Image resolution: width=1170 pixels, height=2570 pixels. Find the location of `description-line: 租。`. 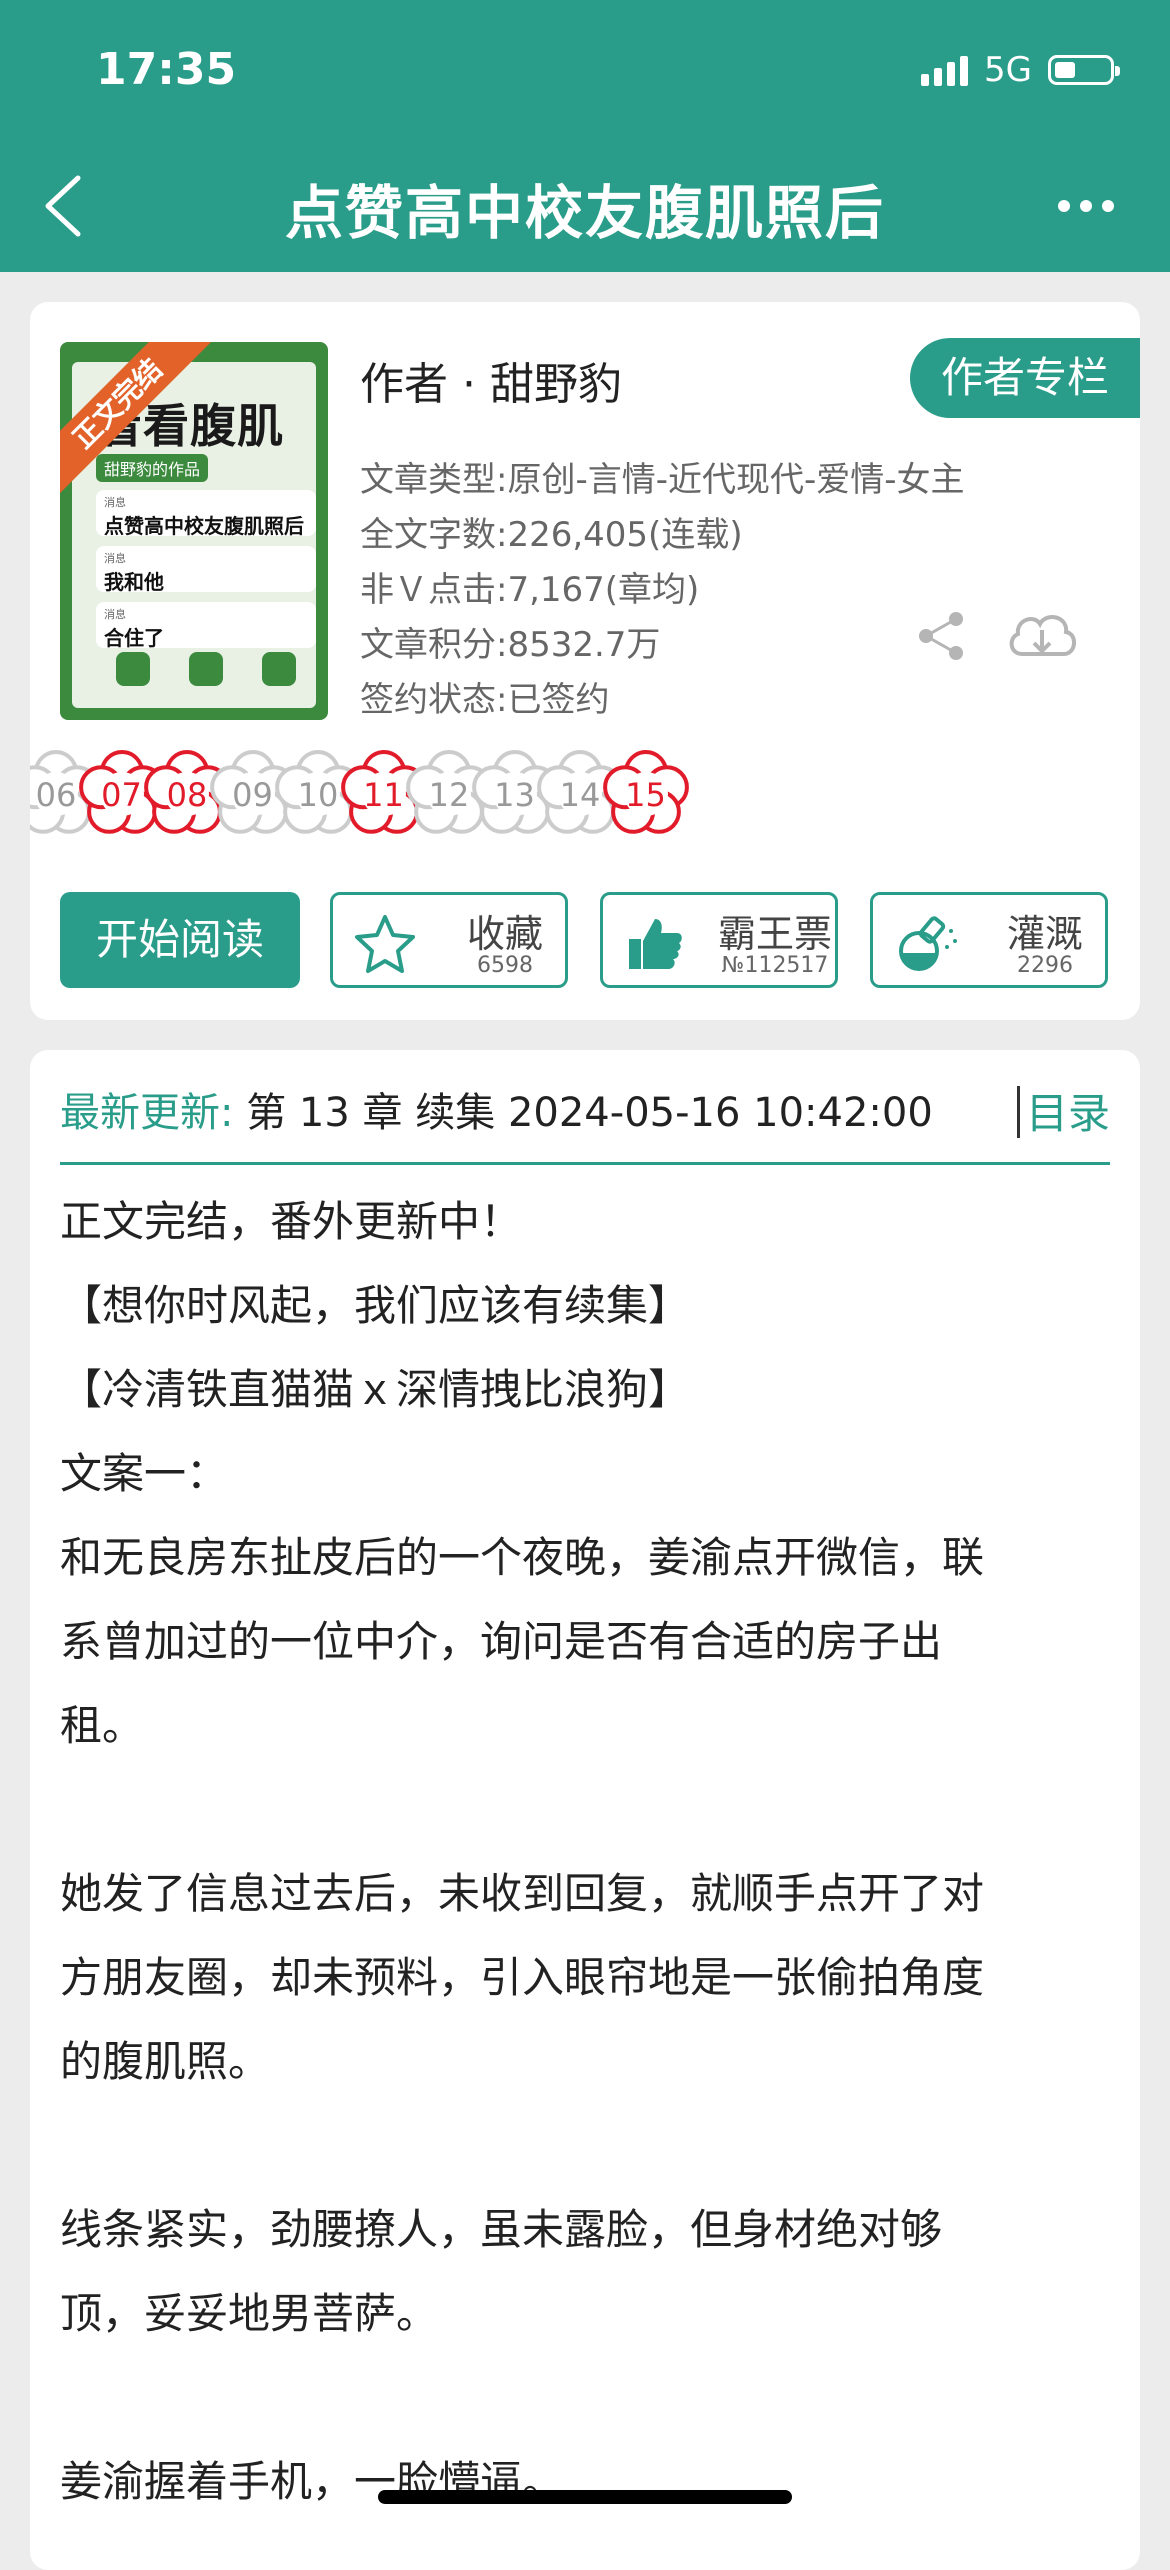

description-line: 租。 is located at coordinates (102, 1725).